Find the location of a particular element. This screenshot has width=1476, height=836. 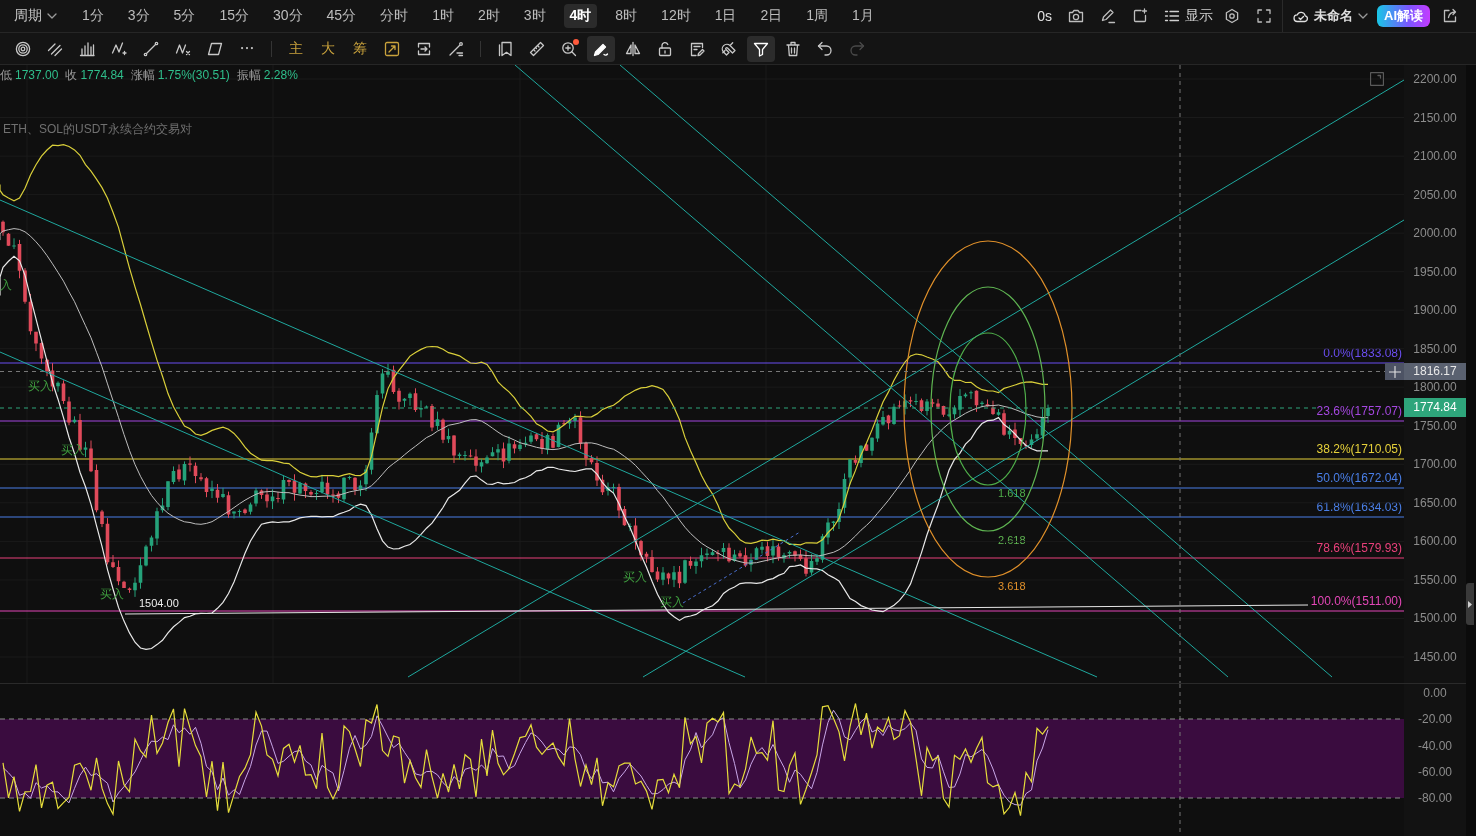

line-segment-icon is located at coordinates (151, 48).